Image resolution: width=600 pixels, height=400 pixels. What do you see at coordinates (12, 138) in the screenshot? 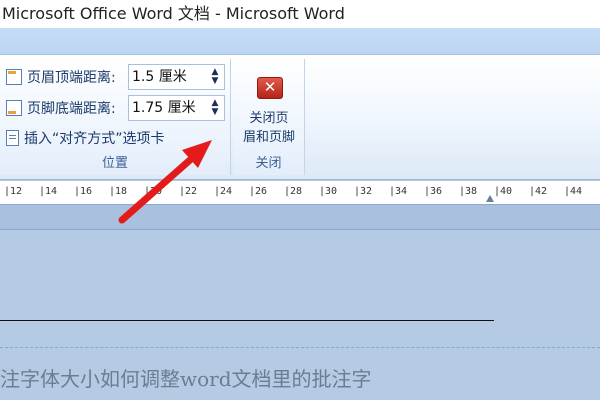
I see `insert-alignment-tab-icon` at bounding box center [12, 138].